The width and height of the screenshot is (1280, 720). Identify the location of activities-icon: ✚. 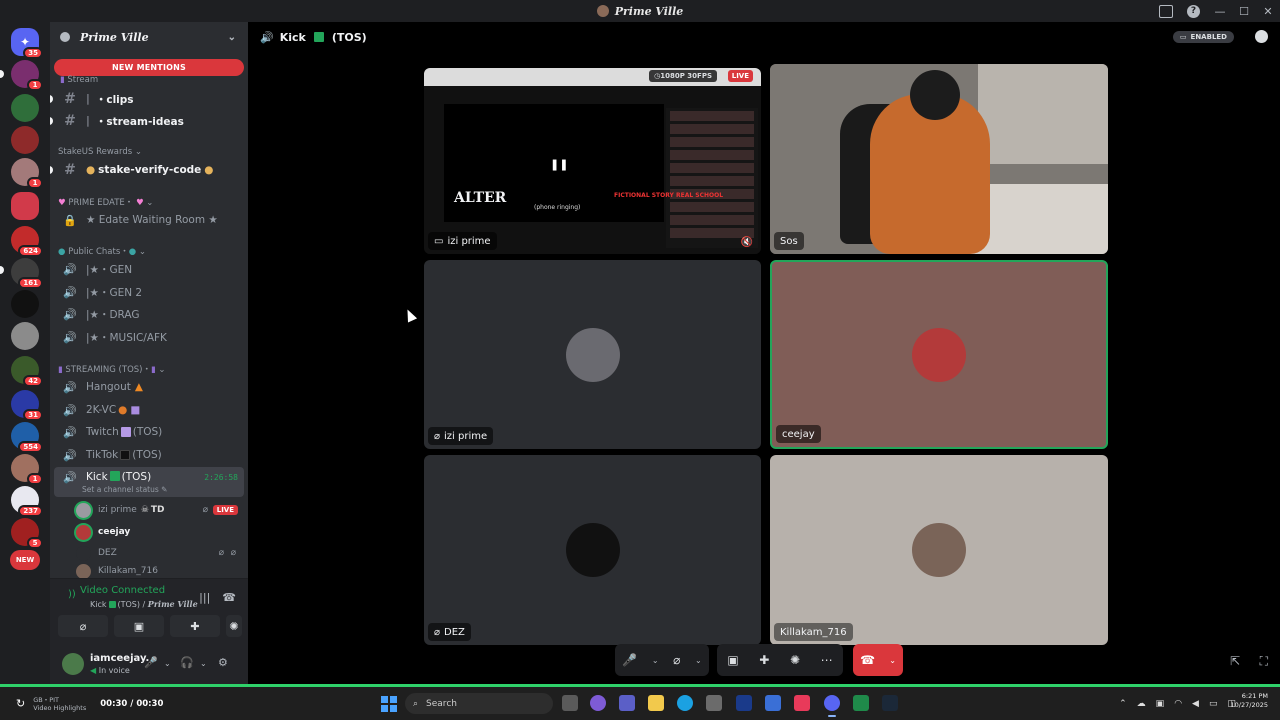
(764, 660).